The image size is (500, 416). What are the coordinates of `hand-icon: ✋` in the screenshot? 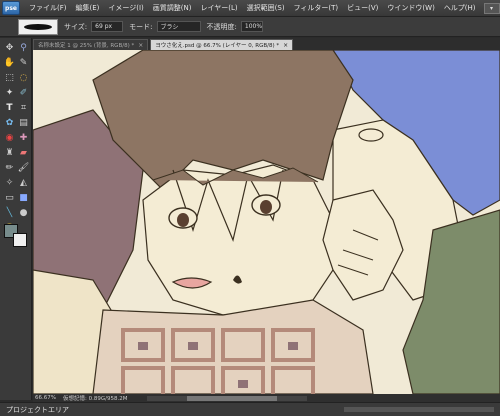 It's located at (9, 62).